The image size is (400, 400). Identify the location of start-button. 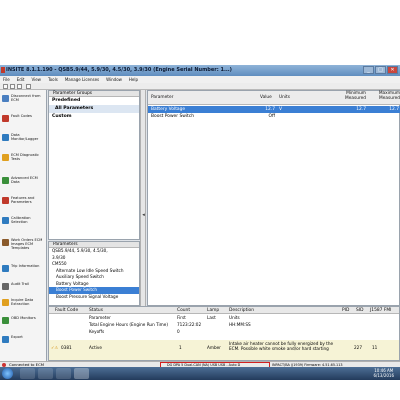
(7, 373).